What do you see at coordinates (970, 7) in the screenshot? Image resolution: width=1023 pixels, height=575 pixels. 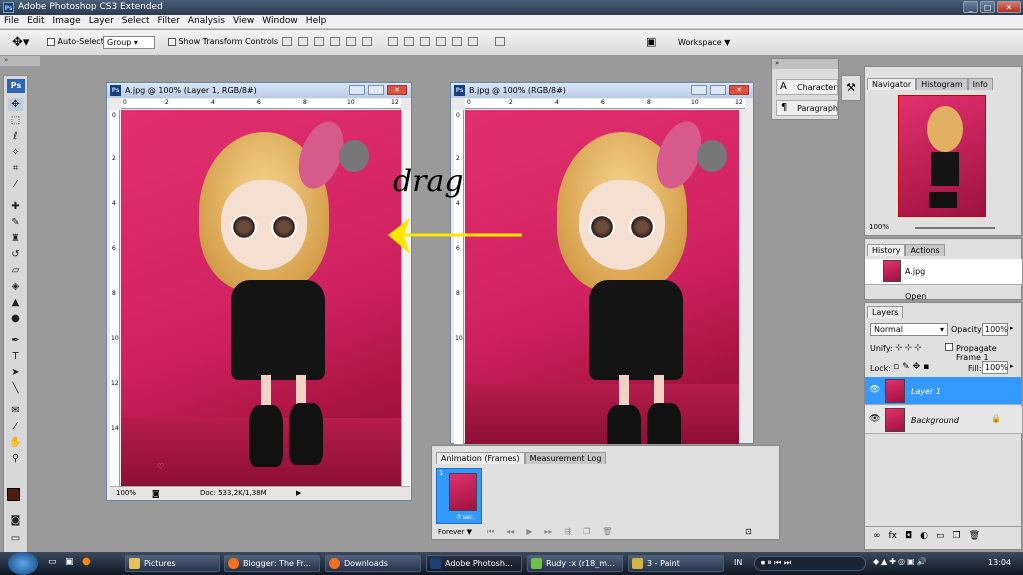 I see `minimize-button: _` at bounding box center [970, 7].